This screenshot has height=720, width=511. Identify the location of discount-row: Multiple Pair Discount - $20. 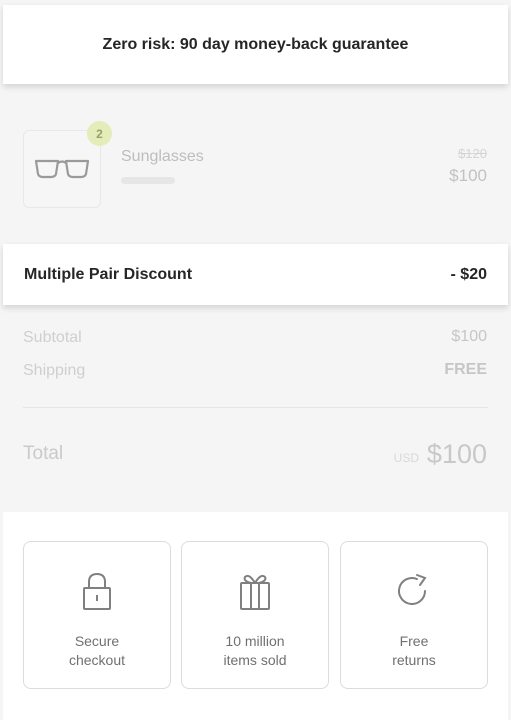
(255, 274).